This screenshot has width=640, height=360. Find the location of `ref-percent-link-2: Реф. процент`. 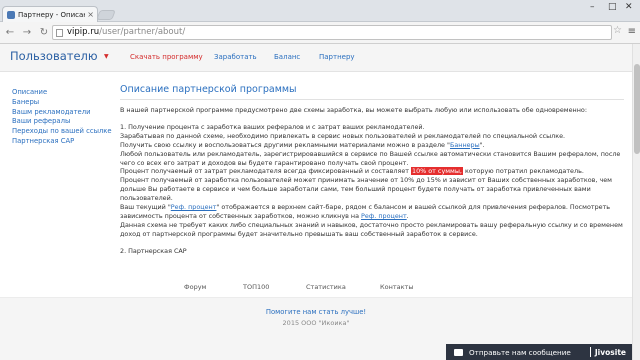

ref-percent-link-2: Реф. процент is located at coordinates (384, 216).